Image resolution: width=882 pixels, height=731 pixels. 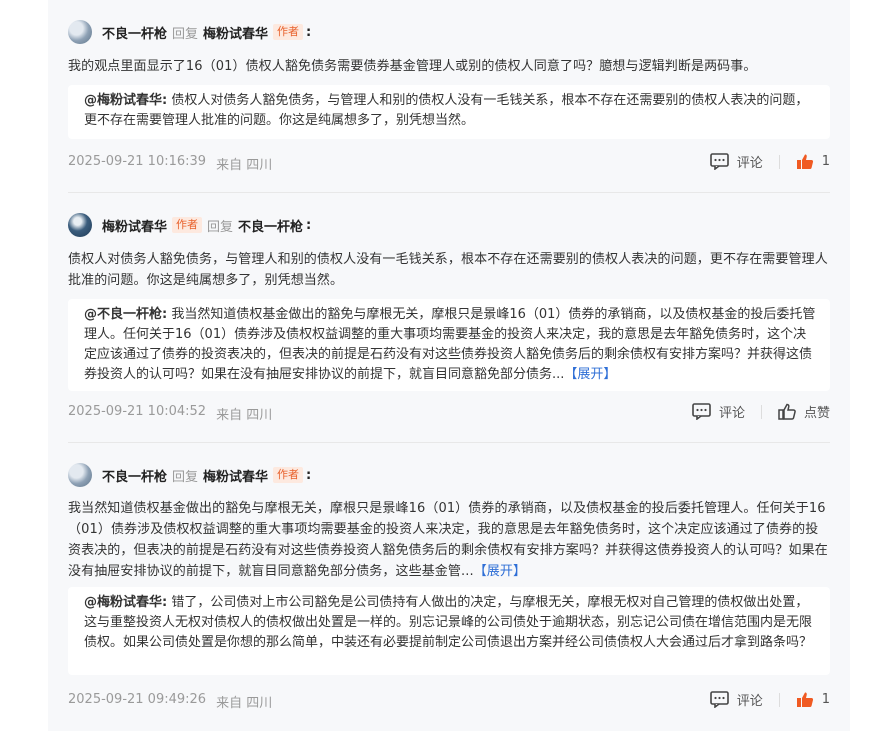 What do you see at coordinates (270, 225) in the screenshot?
I see `reply-target-name: 不良一杆枪` at bounding box center [270, 225].